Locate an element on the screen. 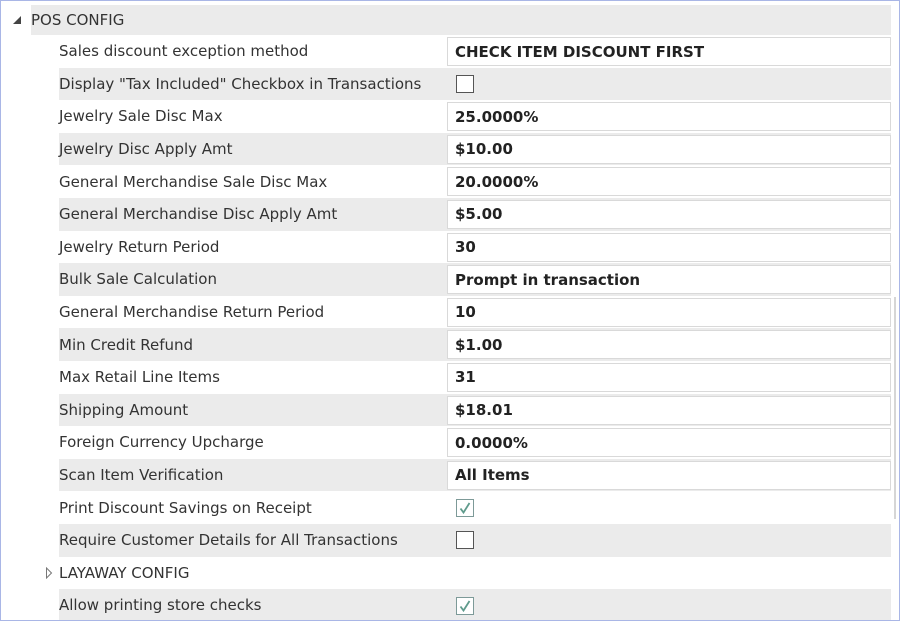  layaway-config-header: LAYAWAY CONFIG is located at coordinates (468, 573).